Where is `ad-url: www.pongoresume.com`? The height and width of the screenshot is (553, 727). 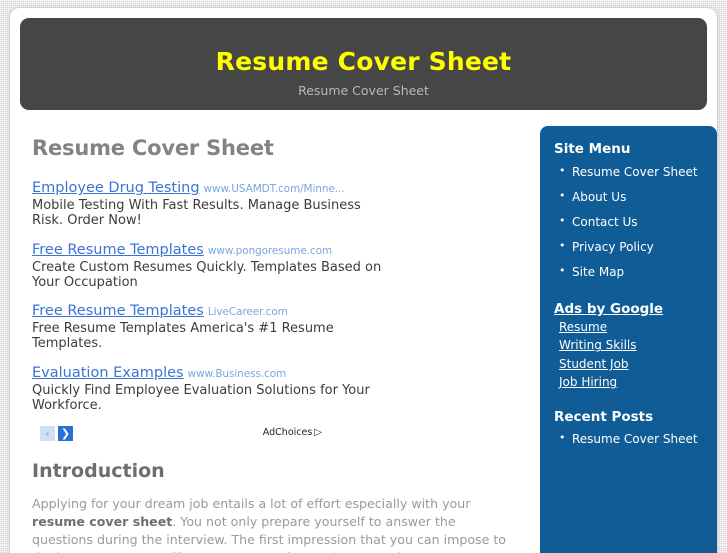
ad-url: www.pongoresume.com is located at coordinates (270, 250).